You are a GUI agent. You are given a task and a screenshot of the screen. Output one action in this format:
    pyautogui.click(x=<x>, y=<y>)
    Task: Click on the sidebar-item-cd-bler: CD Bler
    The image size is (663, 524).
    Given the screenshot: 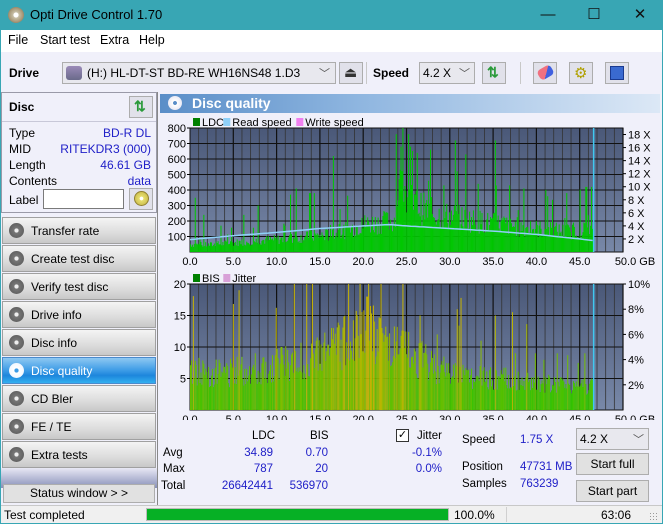 What is the action you would take?
    pyautogui.click(x=79, y=398)
    